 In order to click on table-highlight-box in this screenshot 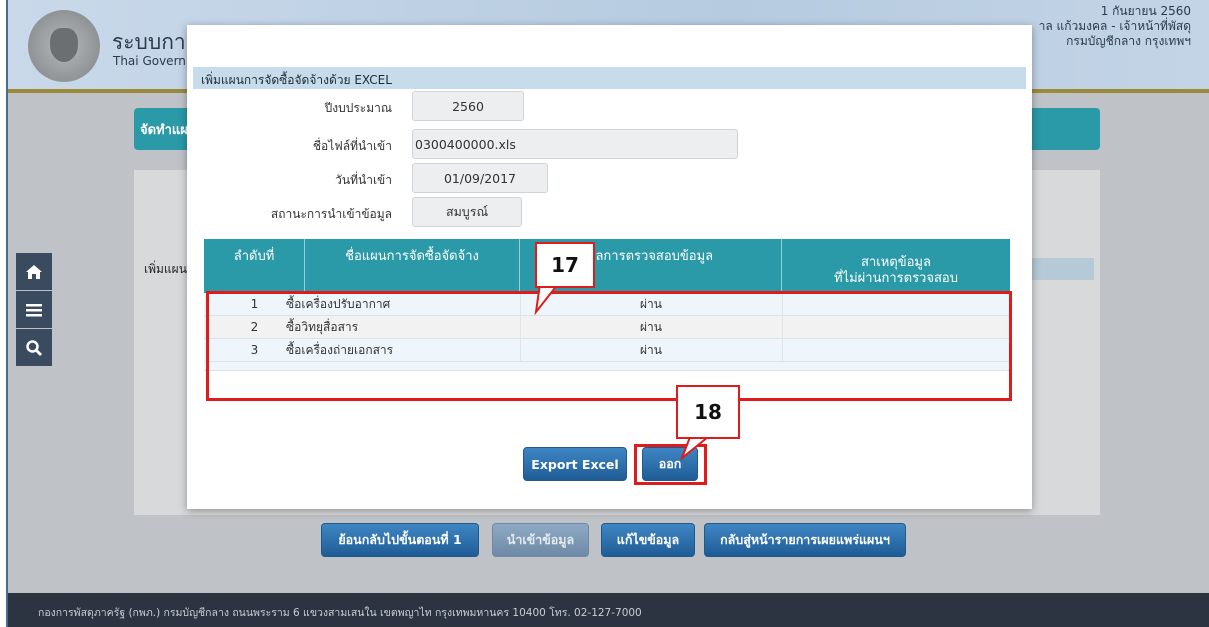, I will do `click(609, 346)`.